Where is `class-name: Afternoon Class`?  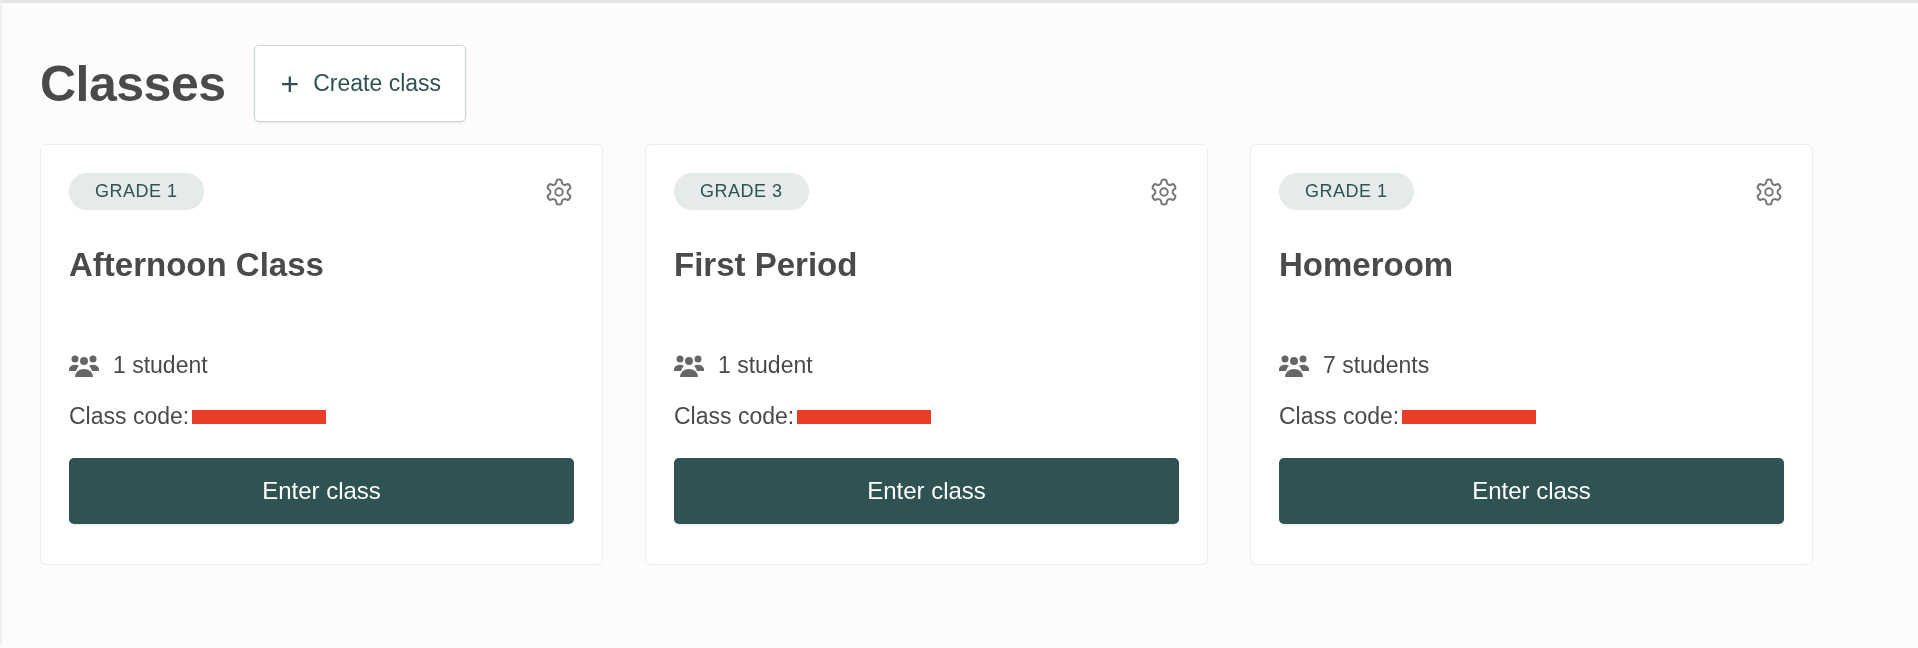
class-name: Afternoon Class is located at coordinates (197, 265).